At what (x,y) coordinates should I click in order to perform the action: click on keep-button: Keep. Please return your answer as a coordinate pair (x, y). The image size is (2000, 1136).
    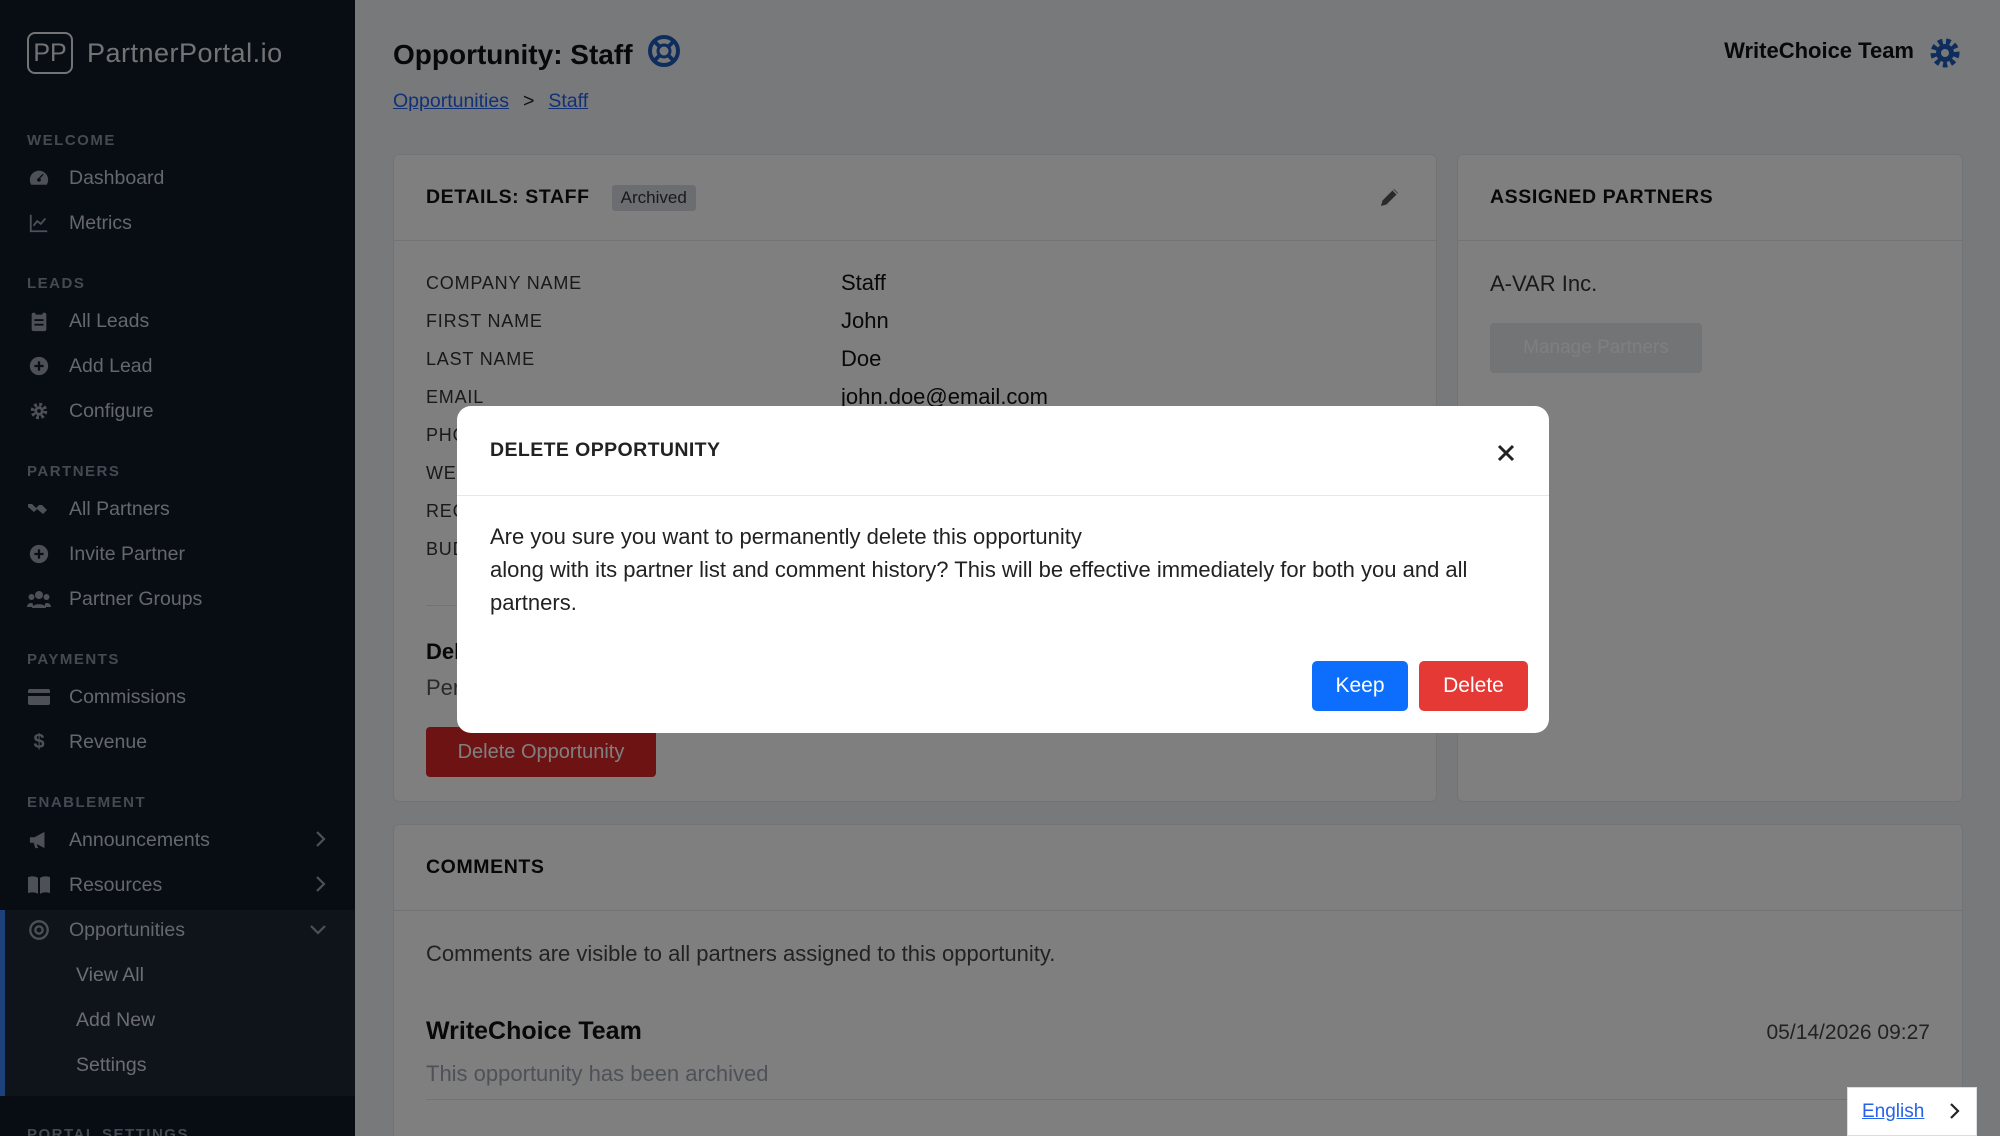
    Looking at the image, I should click on (1360, 686).